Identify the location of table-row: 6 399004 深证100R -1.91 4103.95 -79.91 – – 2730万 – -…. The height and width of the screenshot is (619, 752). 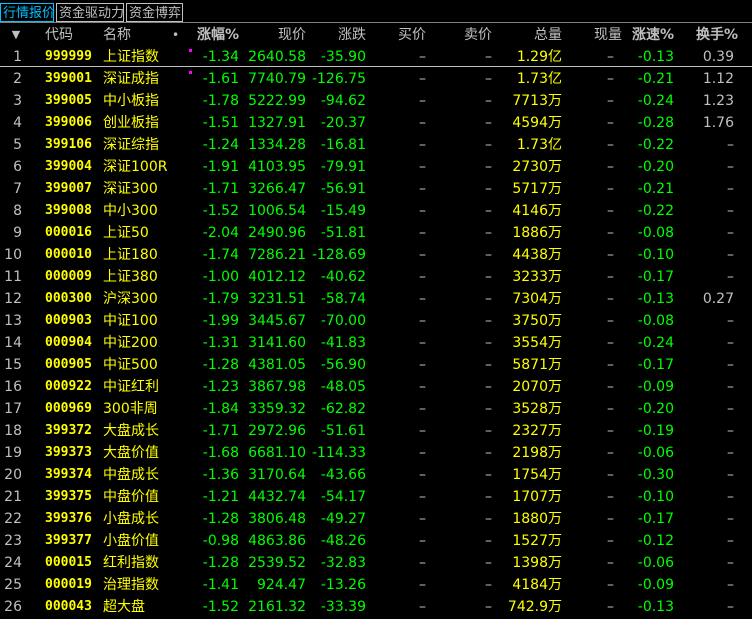
(376, 167).